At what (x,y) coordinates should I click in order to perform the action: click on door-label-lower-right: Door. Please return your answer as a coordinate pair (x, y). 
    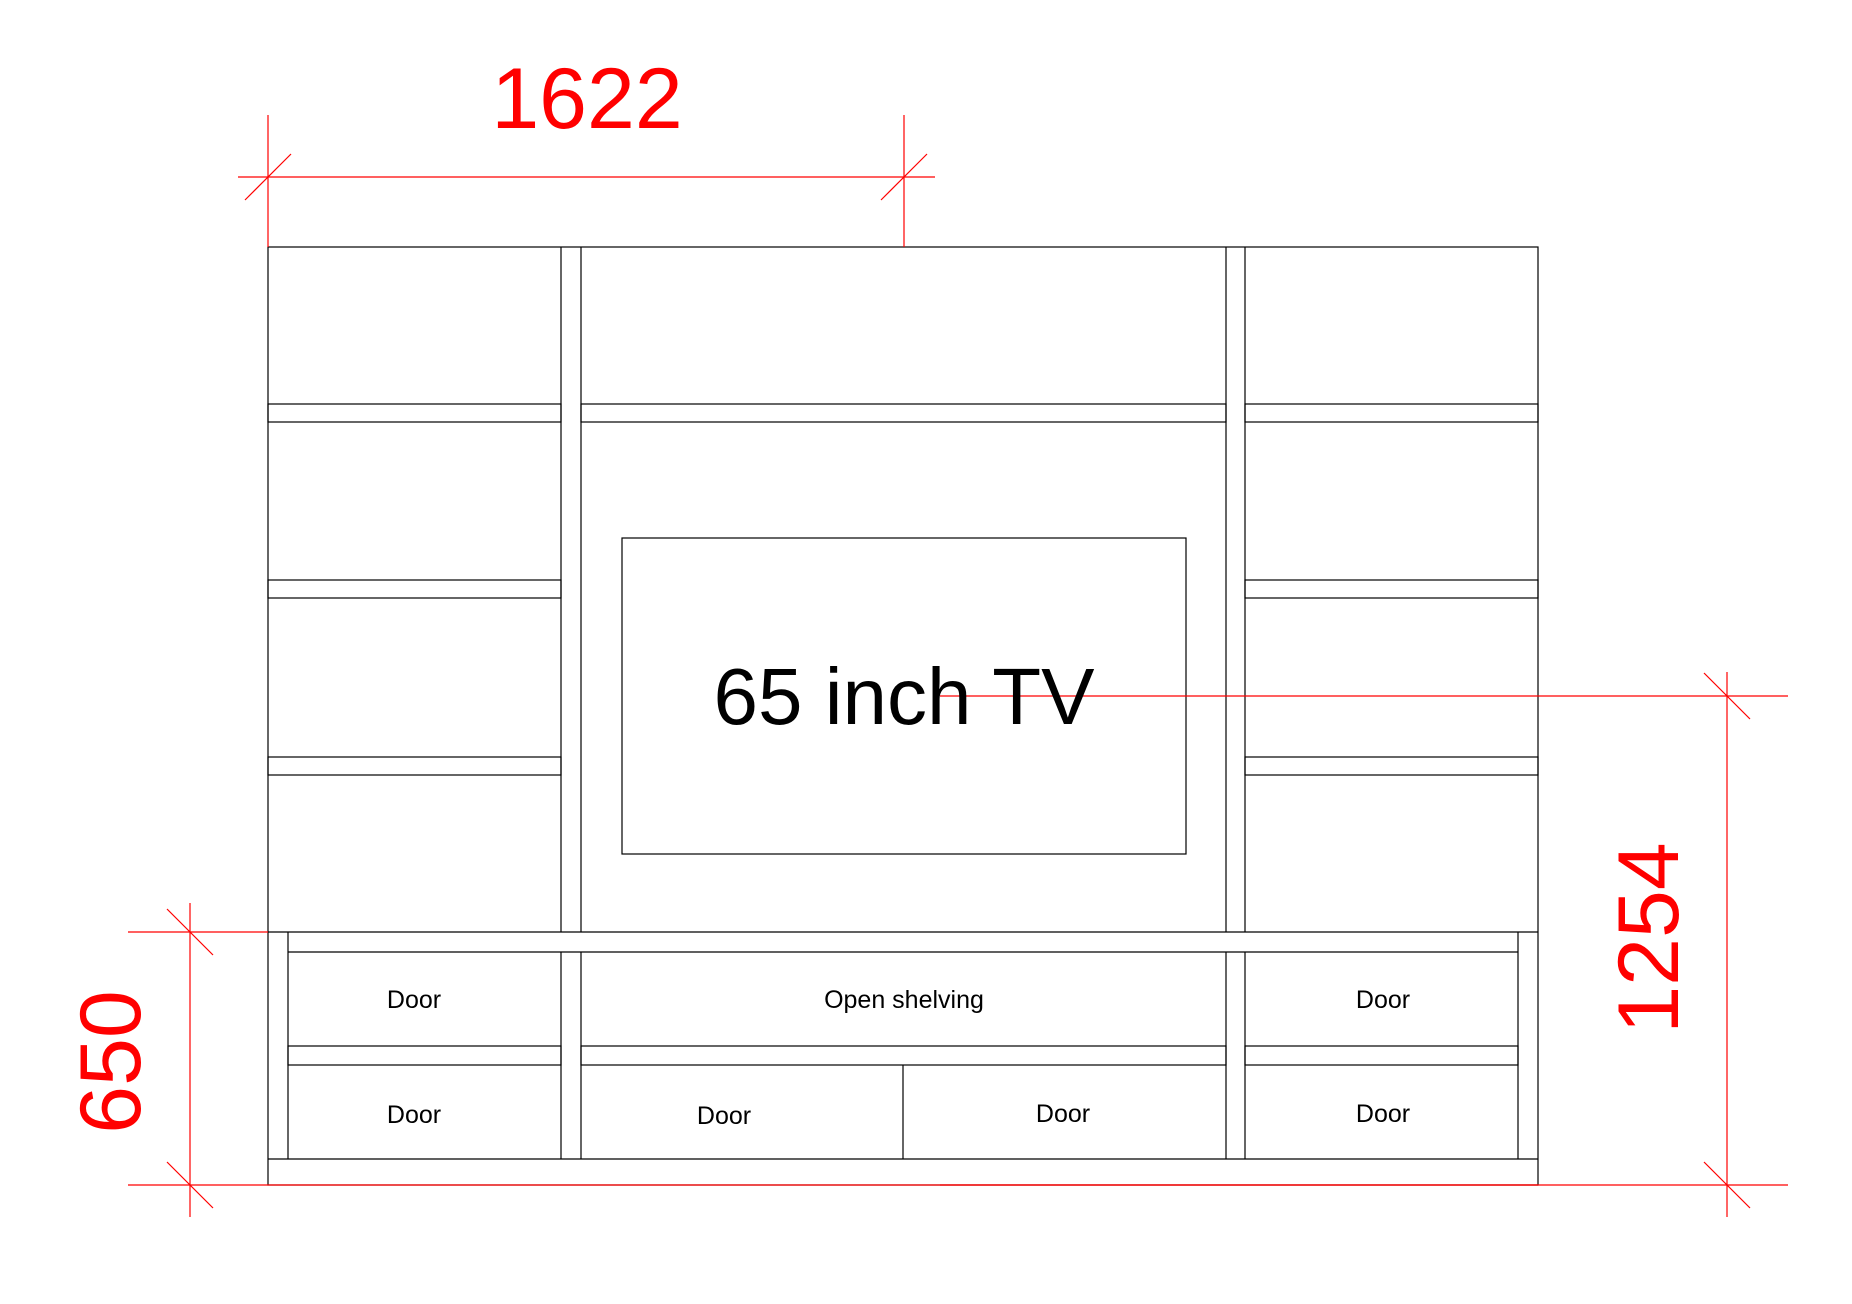
    Looking at the image, I should click on (1383, 1114).